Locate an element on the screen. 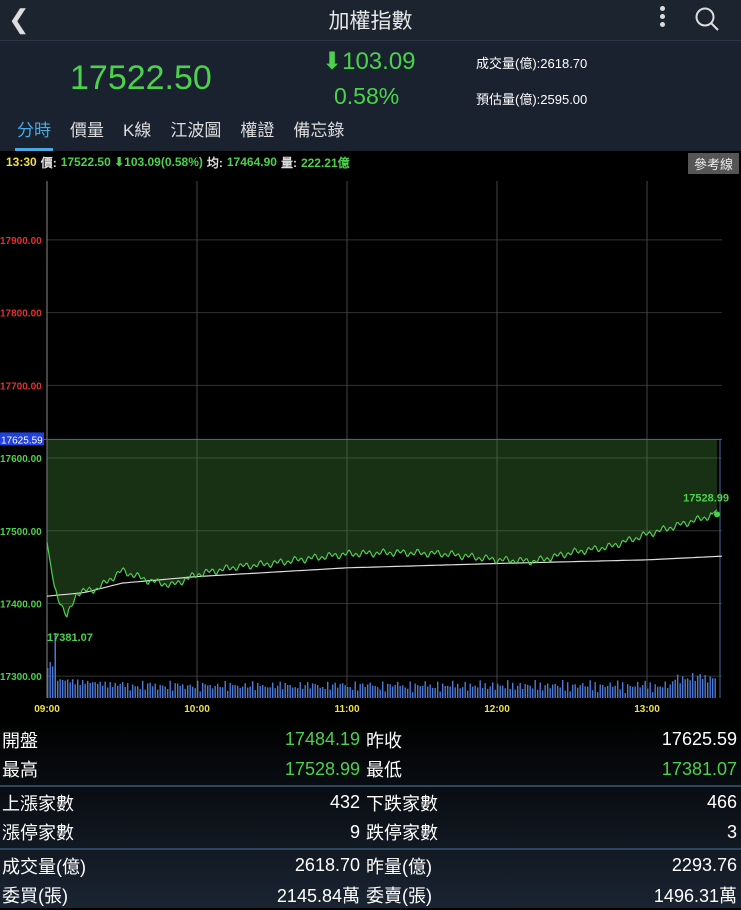 Image resolution: width=741 pixels, height=910 pixels. stat-label: 成交量(億) is located at coordinates (85, 866).